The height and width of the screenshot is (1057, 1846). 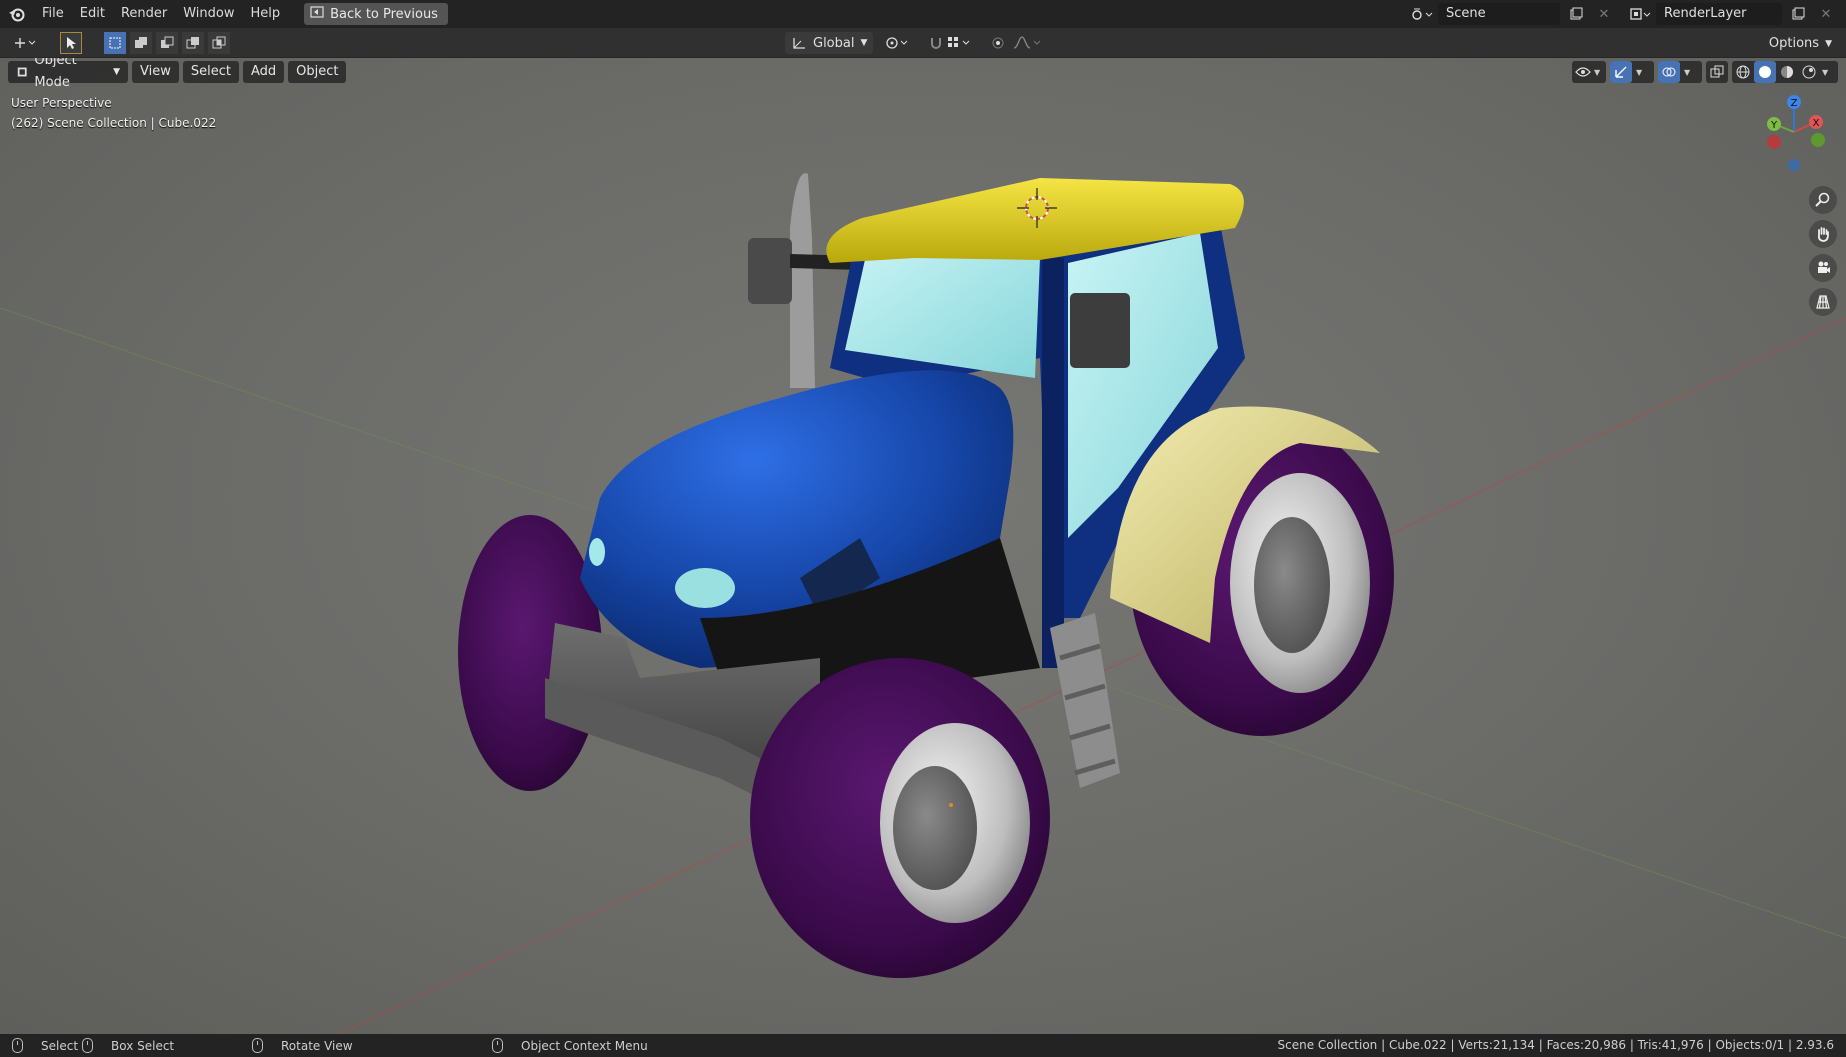 I want to click on object-mode-icon, so click(x=22, y=72).